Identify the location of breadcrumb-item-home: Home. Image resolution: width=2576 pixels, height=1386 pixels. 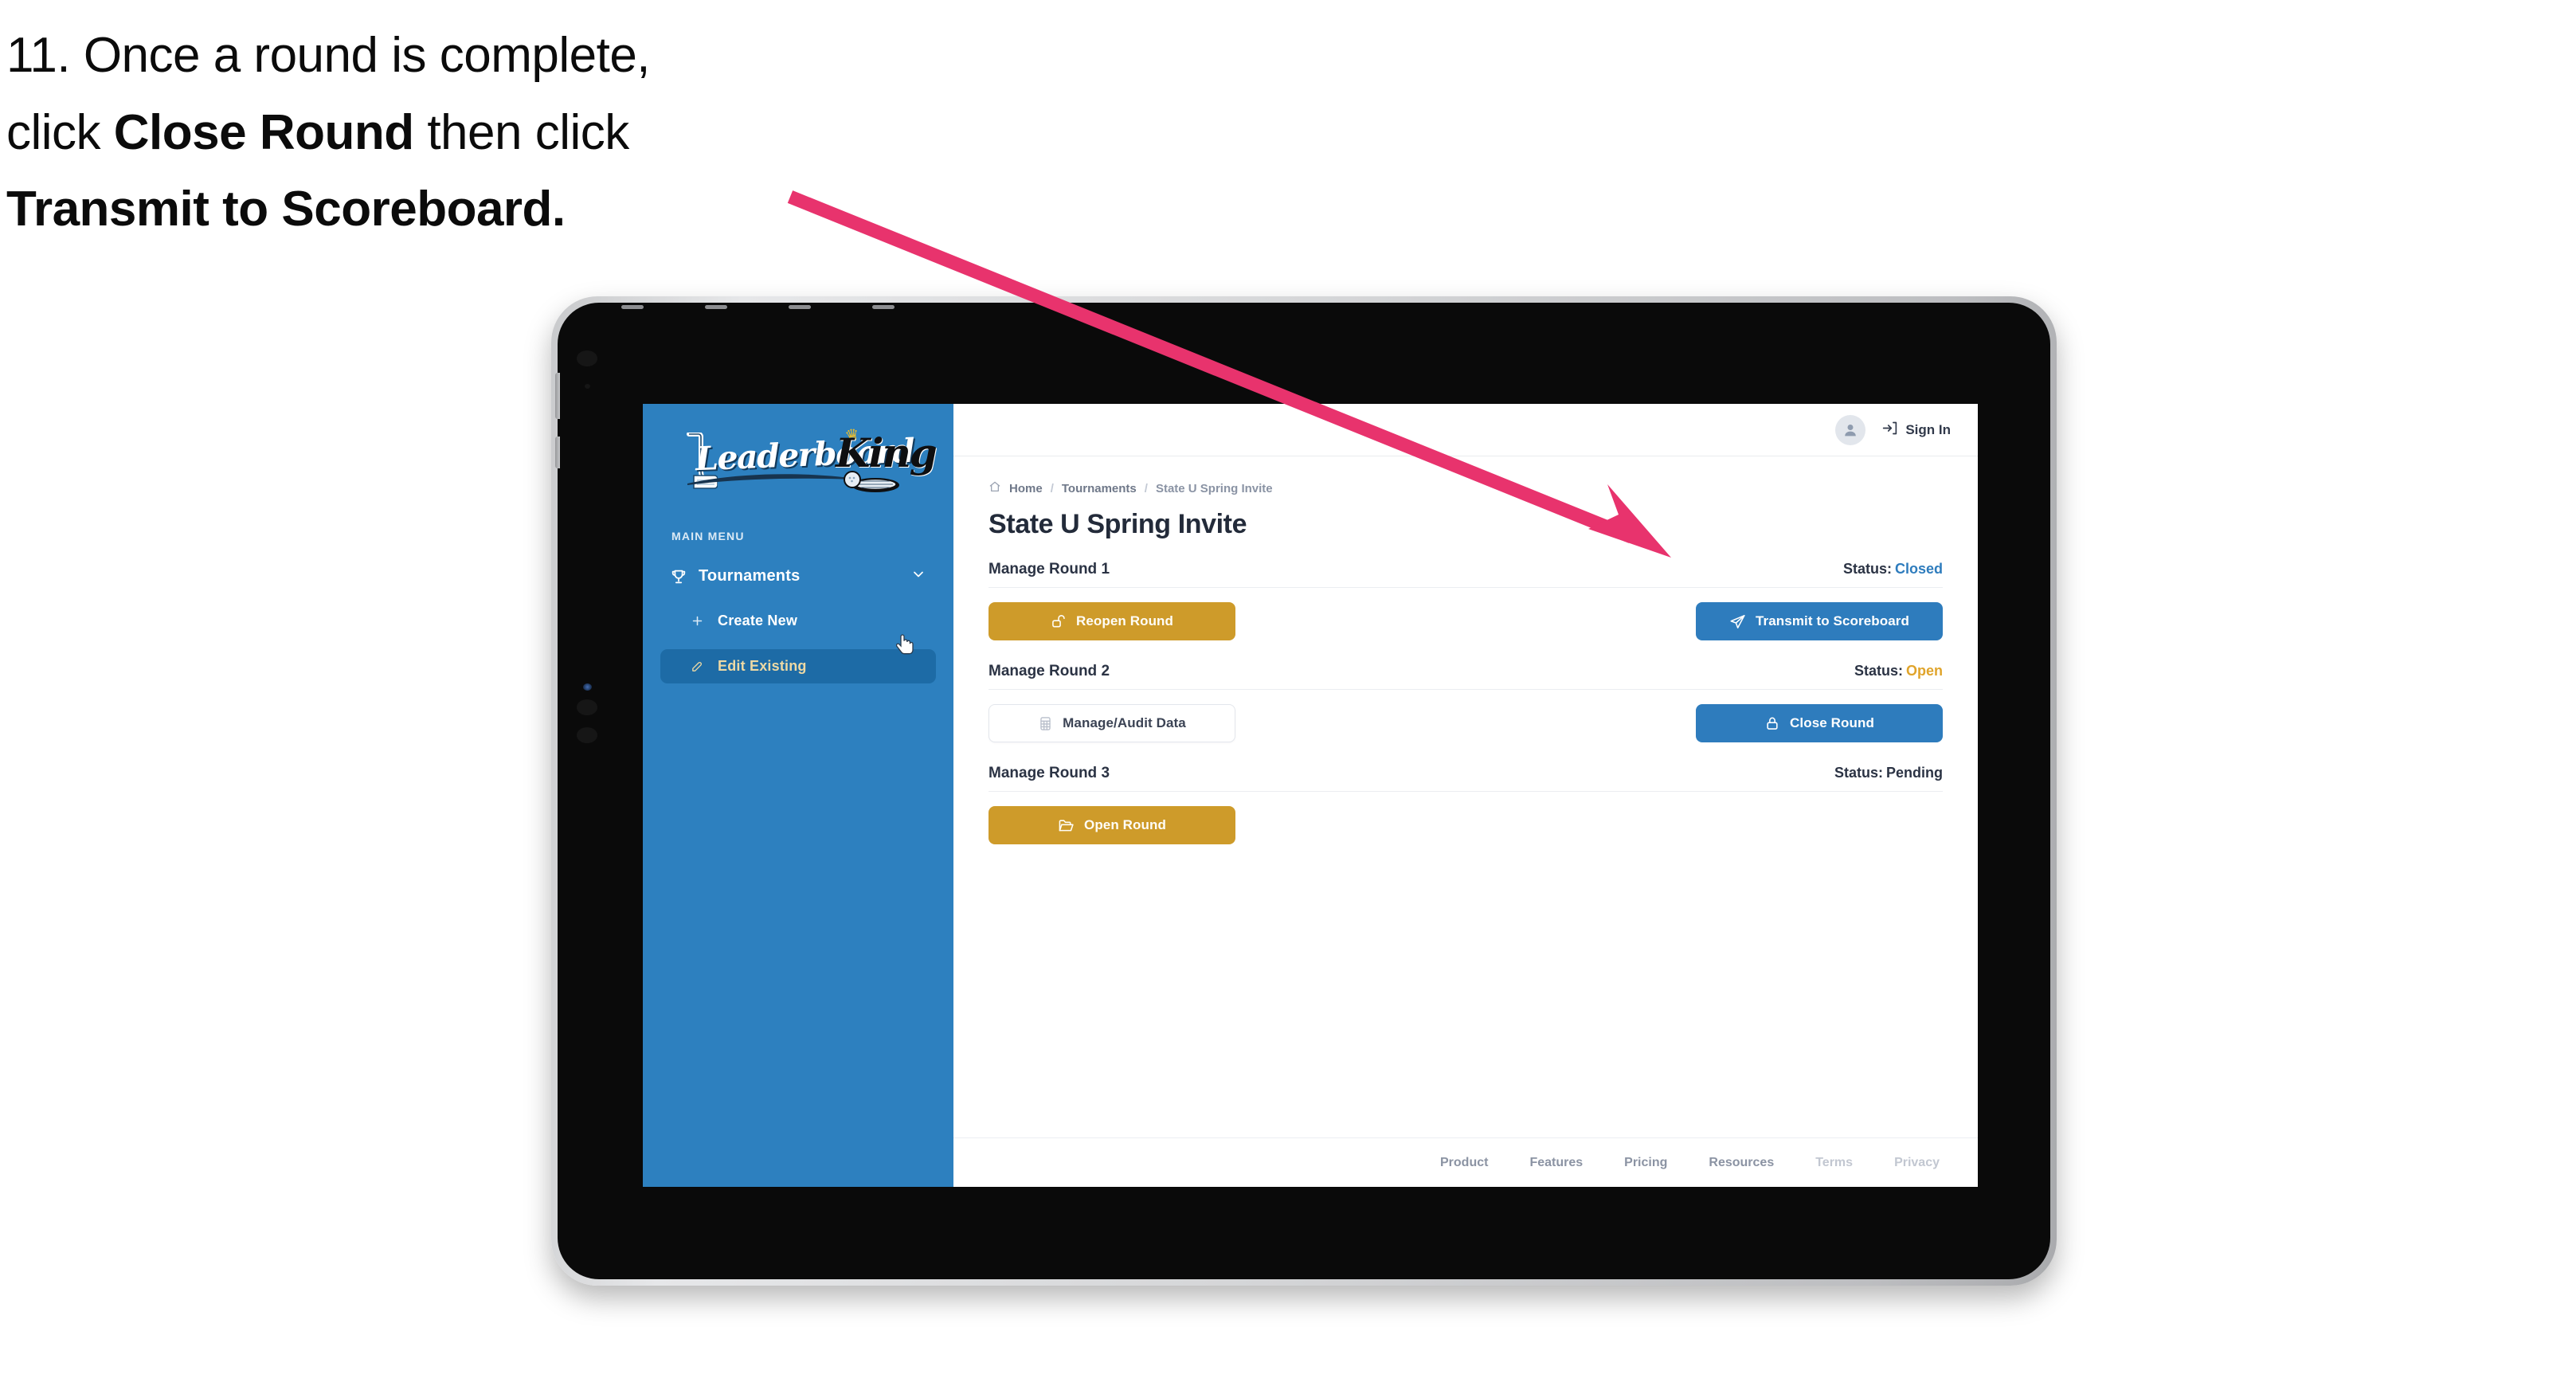
(1026, 488).